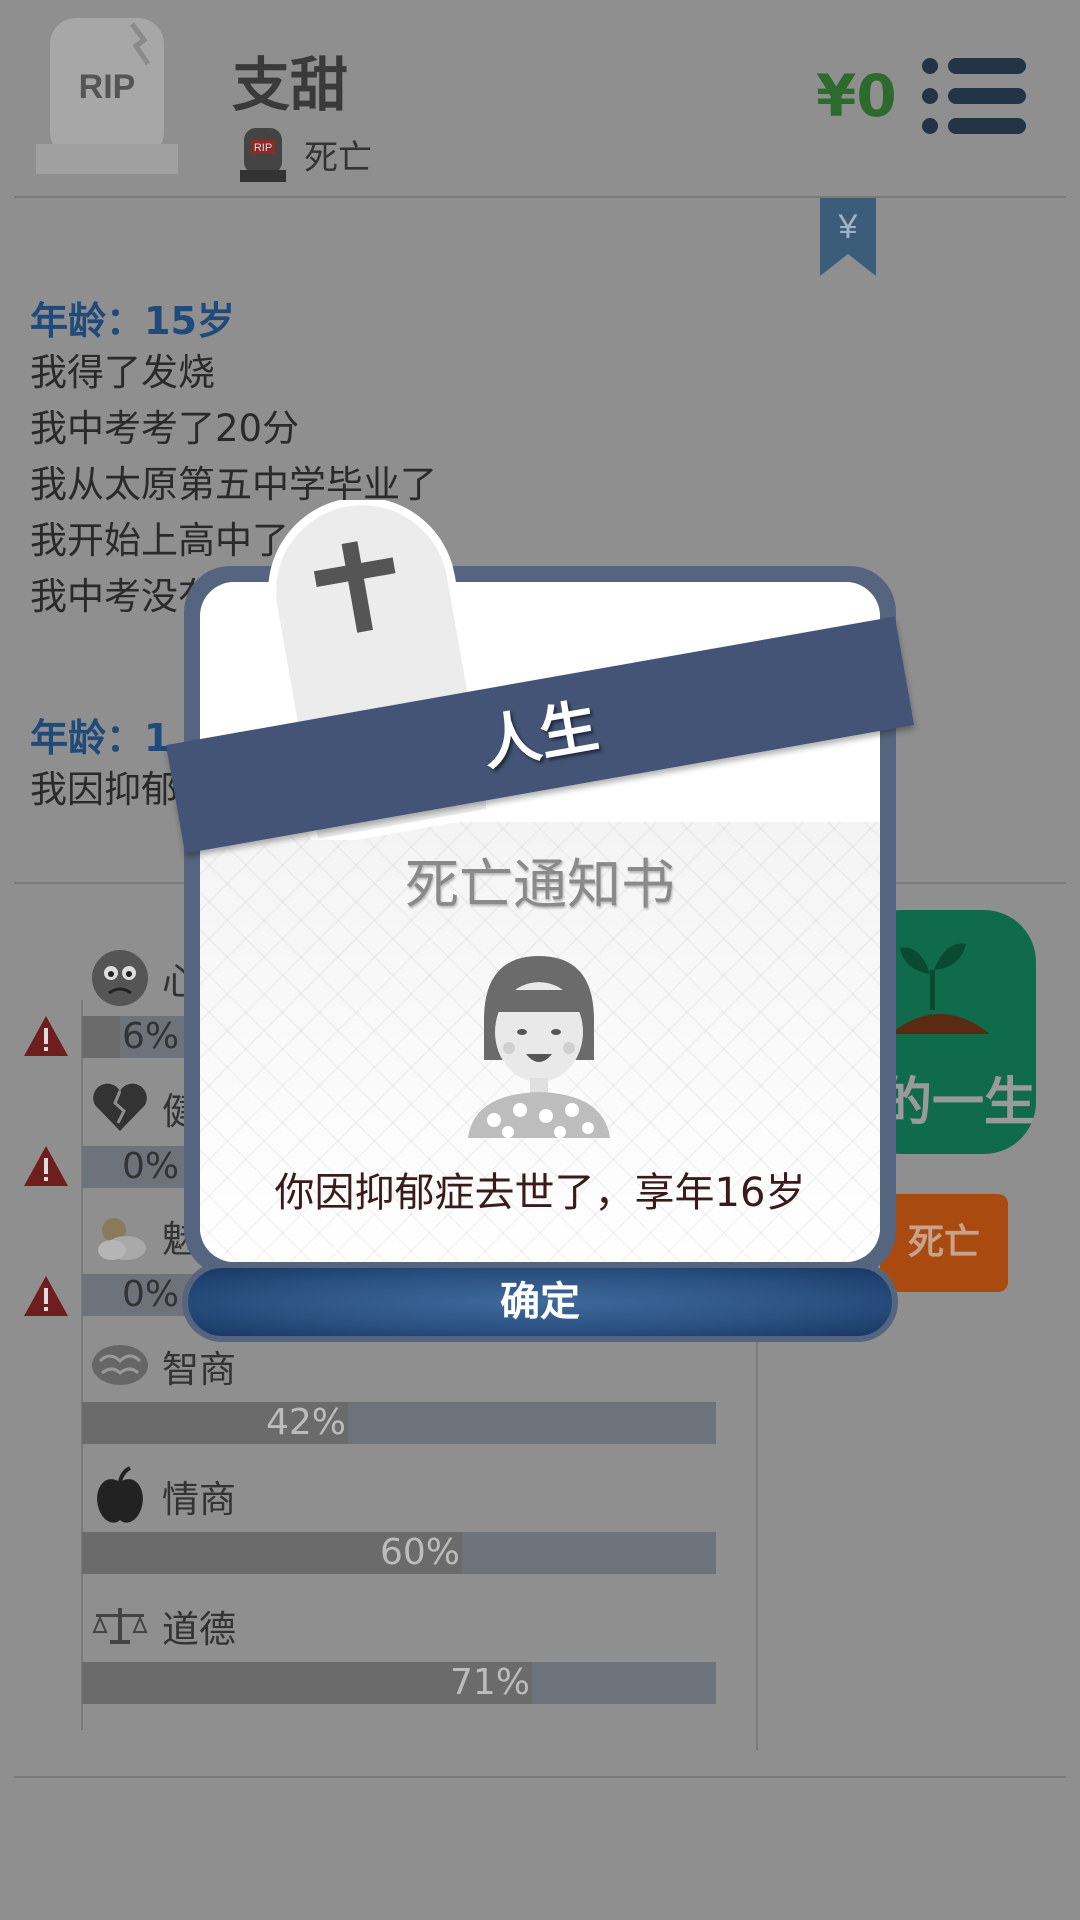 Image resolution: width=1080 pixels, height=1920 pixels. I want to click on stats-axis-line, so click(82, 1365).